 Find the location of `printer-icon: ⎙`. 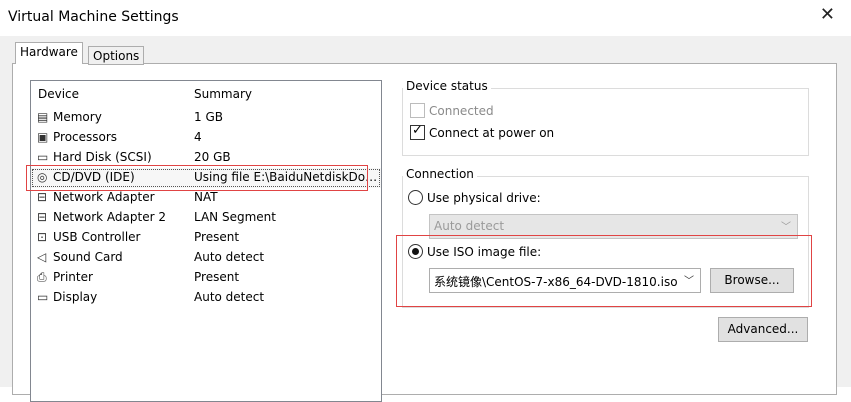

printer-icon: ⎙ is located at coordinates (42, 277).